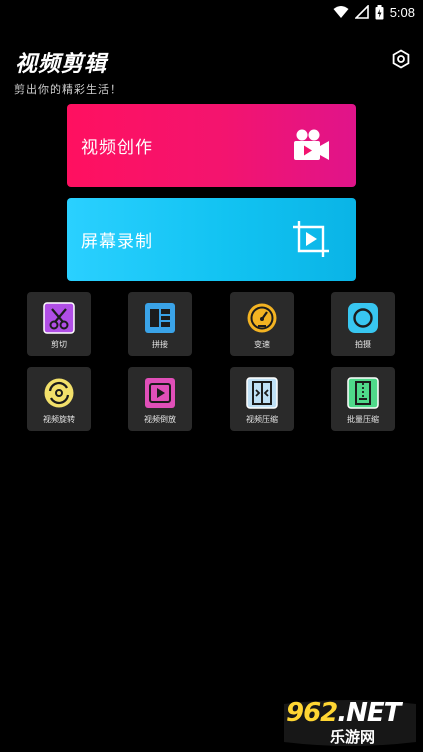 This screenshot has width=423, height=752. What do you see at coordinates (262, 393) in the screenshot?
I see `compress-icon` at bounding box center [262, 393].